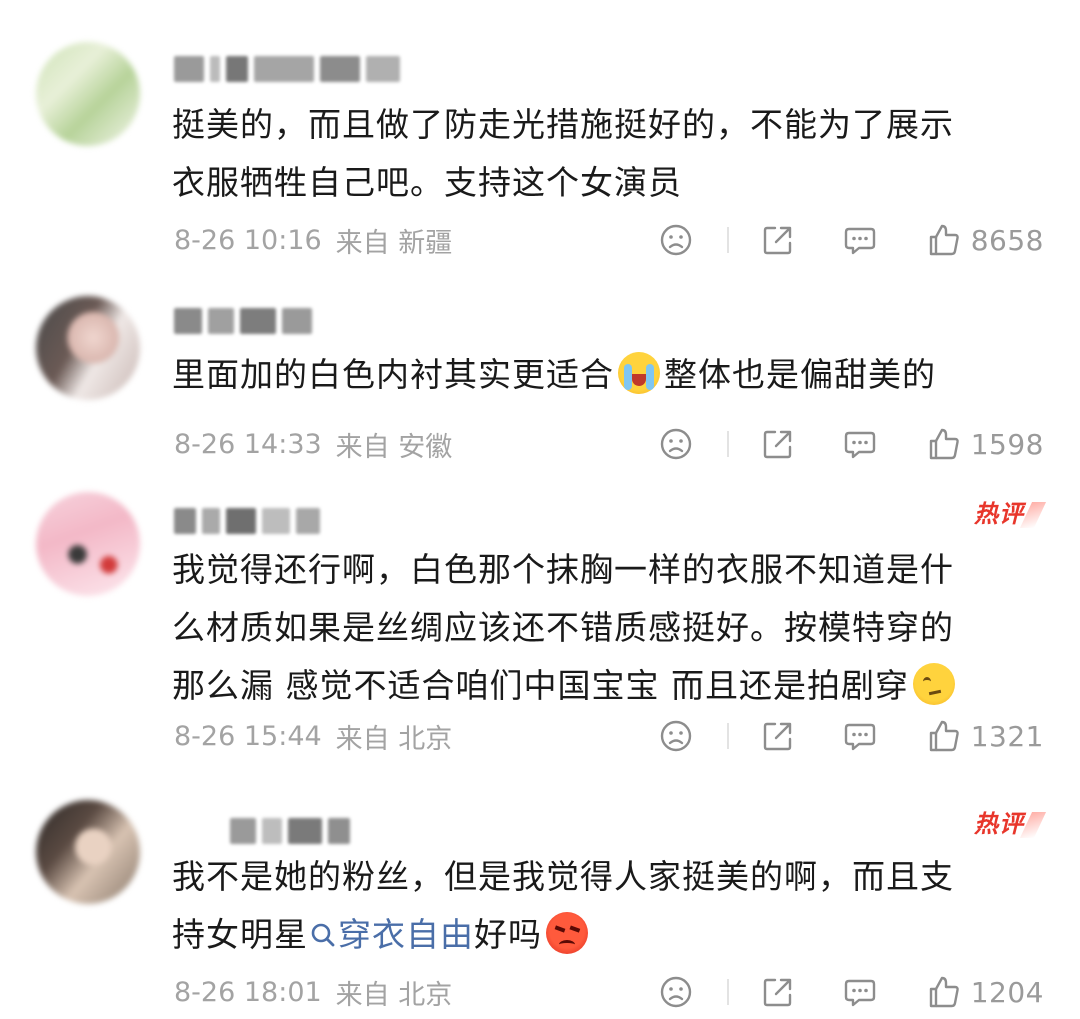  What do you see at coordinates (393, 374) in the screenshot?
I see `comment-segment: 里面加的白色内衬其实更适合` at bounding box center [393, 374].